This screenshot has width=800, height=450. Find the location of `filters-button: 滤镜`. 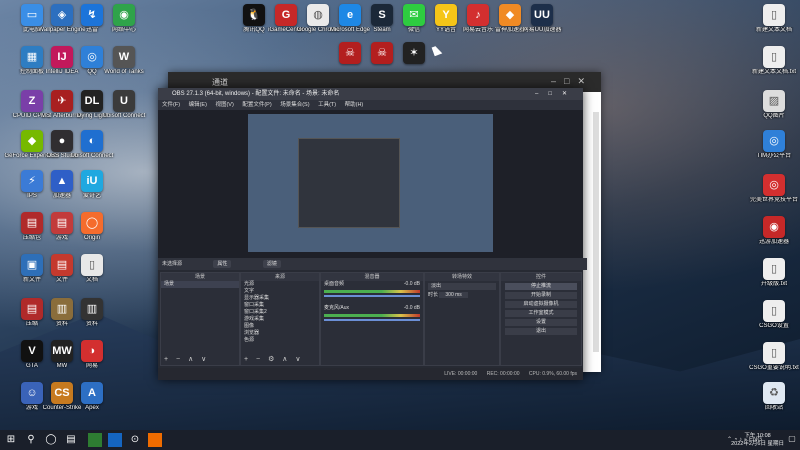

filters-button: 滤镜 is located at coordinates (271, 264).